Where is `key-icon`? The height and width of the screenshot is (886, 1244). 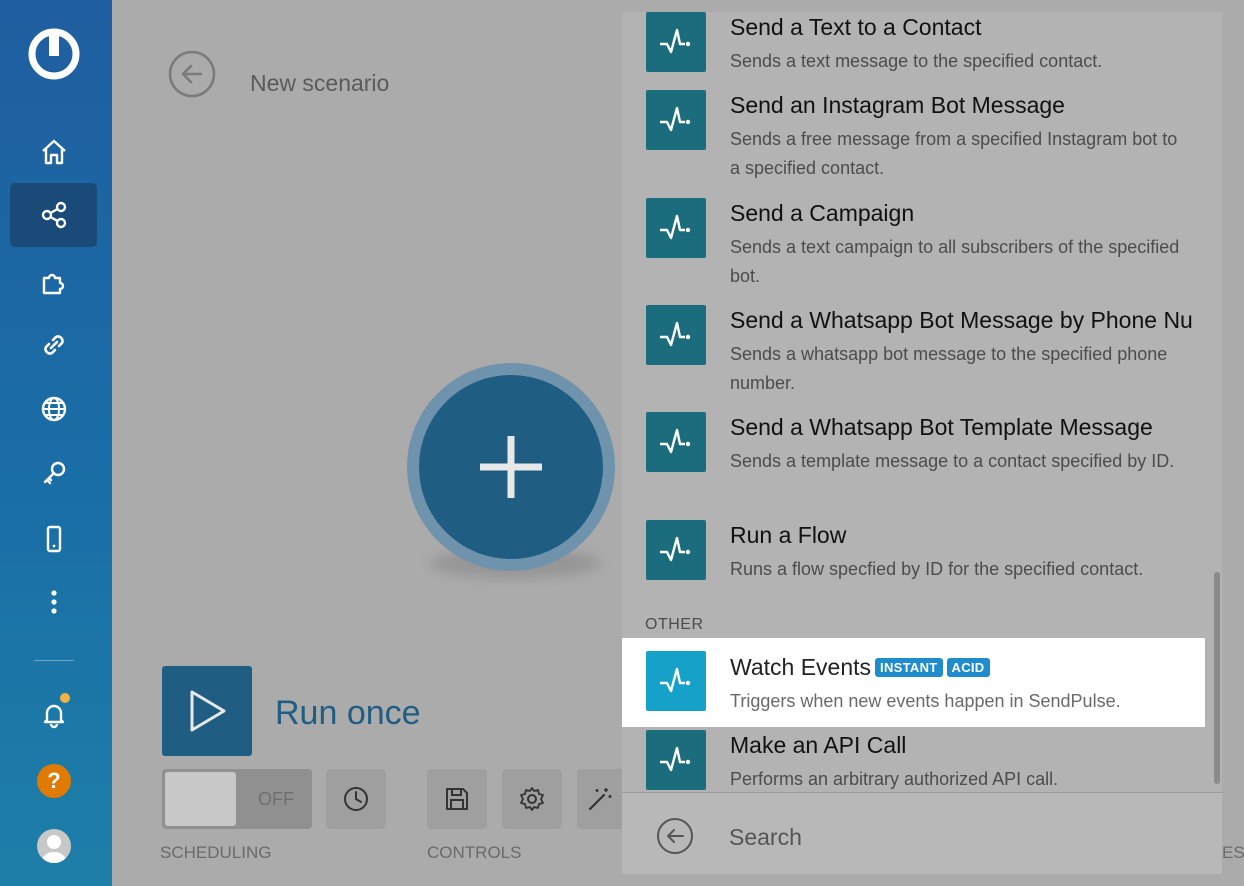
key-icon is located at coordinates (54, 473).